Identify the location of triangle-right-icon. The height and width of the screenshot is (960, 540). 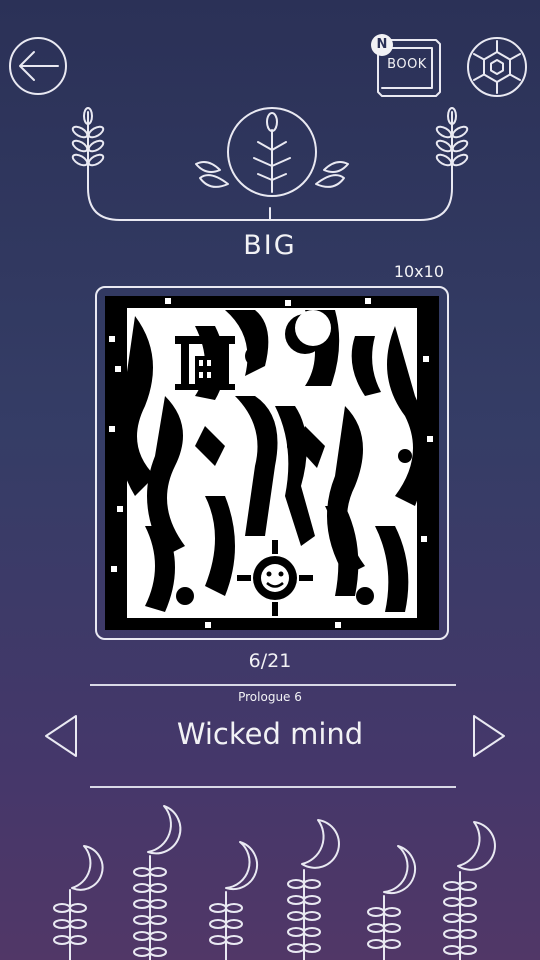
(489, 736).